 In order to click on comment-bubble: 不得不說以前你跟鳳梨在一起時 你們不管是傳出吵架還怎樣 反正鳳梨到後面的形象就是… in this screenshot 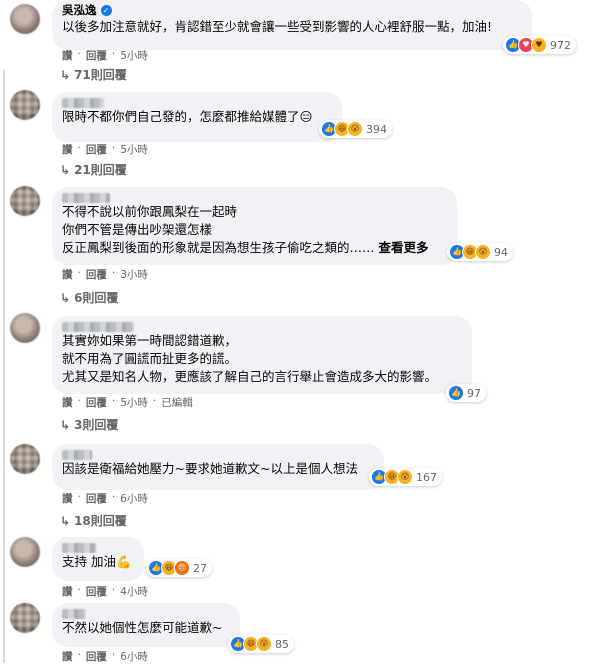, I will do `click(282, 226)`.